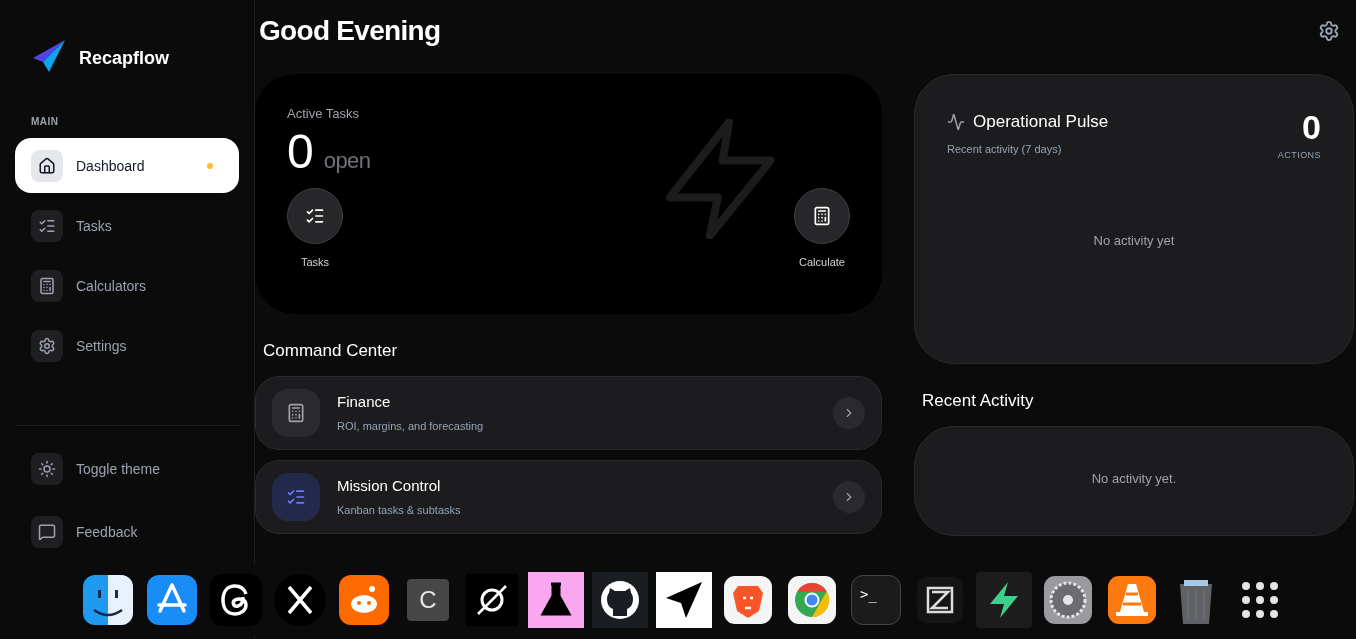  Describe the element at coordinates (1311, 127) in the screenshot. I see `action-count: 0` at that location.